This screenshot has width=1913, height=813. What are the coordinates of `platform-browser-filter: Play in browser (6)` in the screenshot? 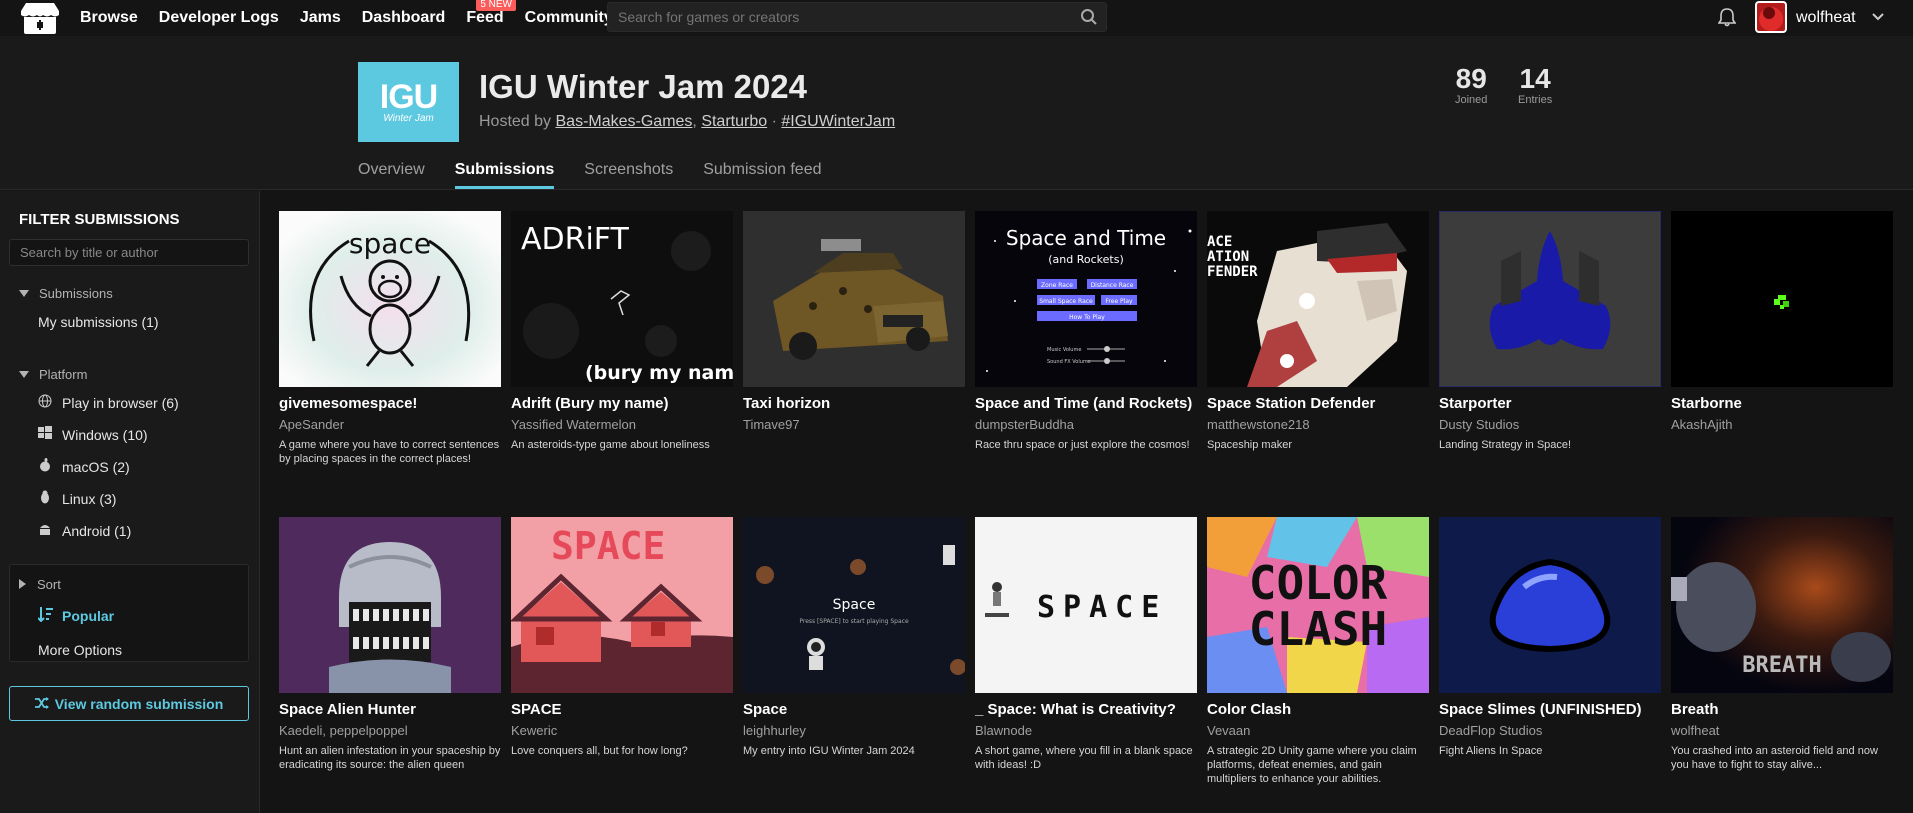 It's located at (108, 402).